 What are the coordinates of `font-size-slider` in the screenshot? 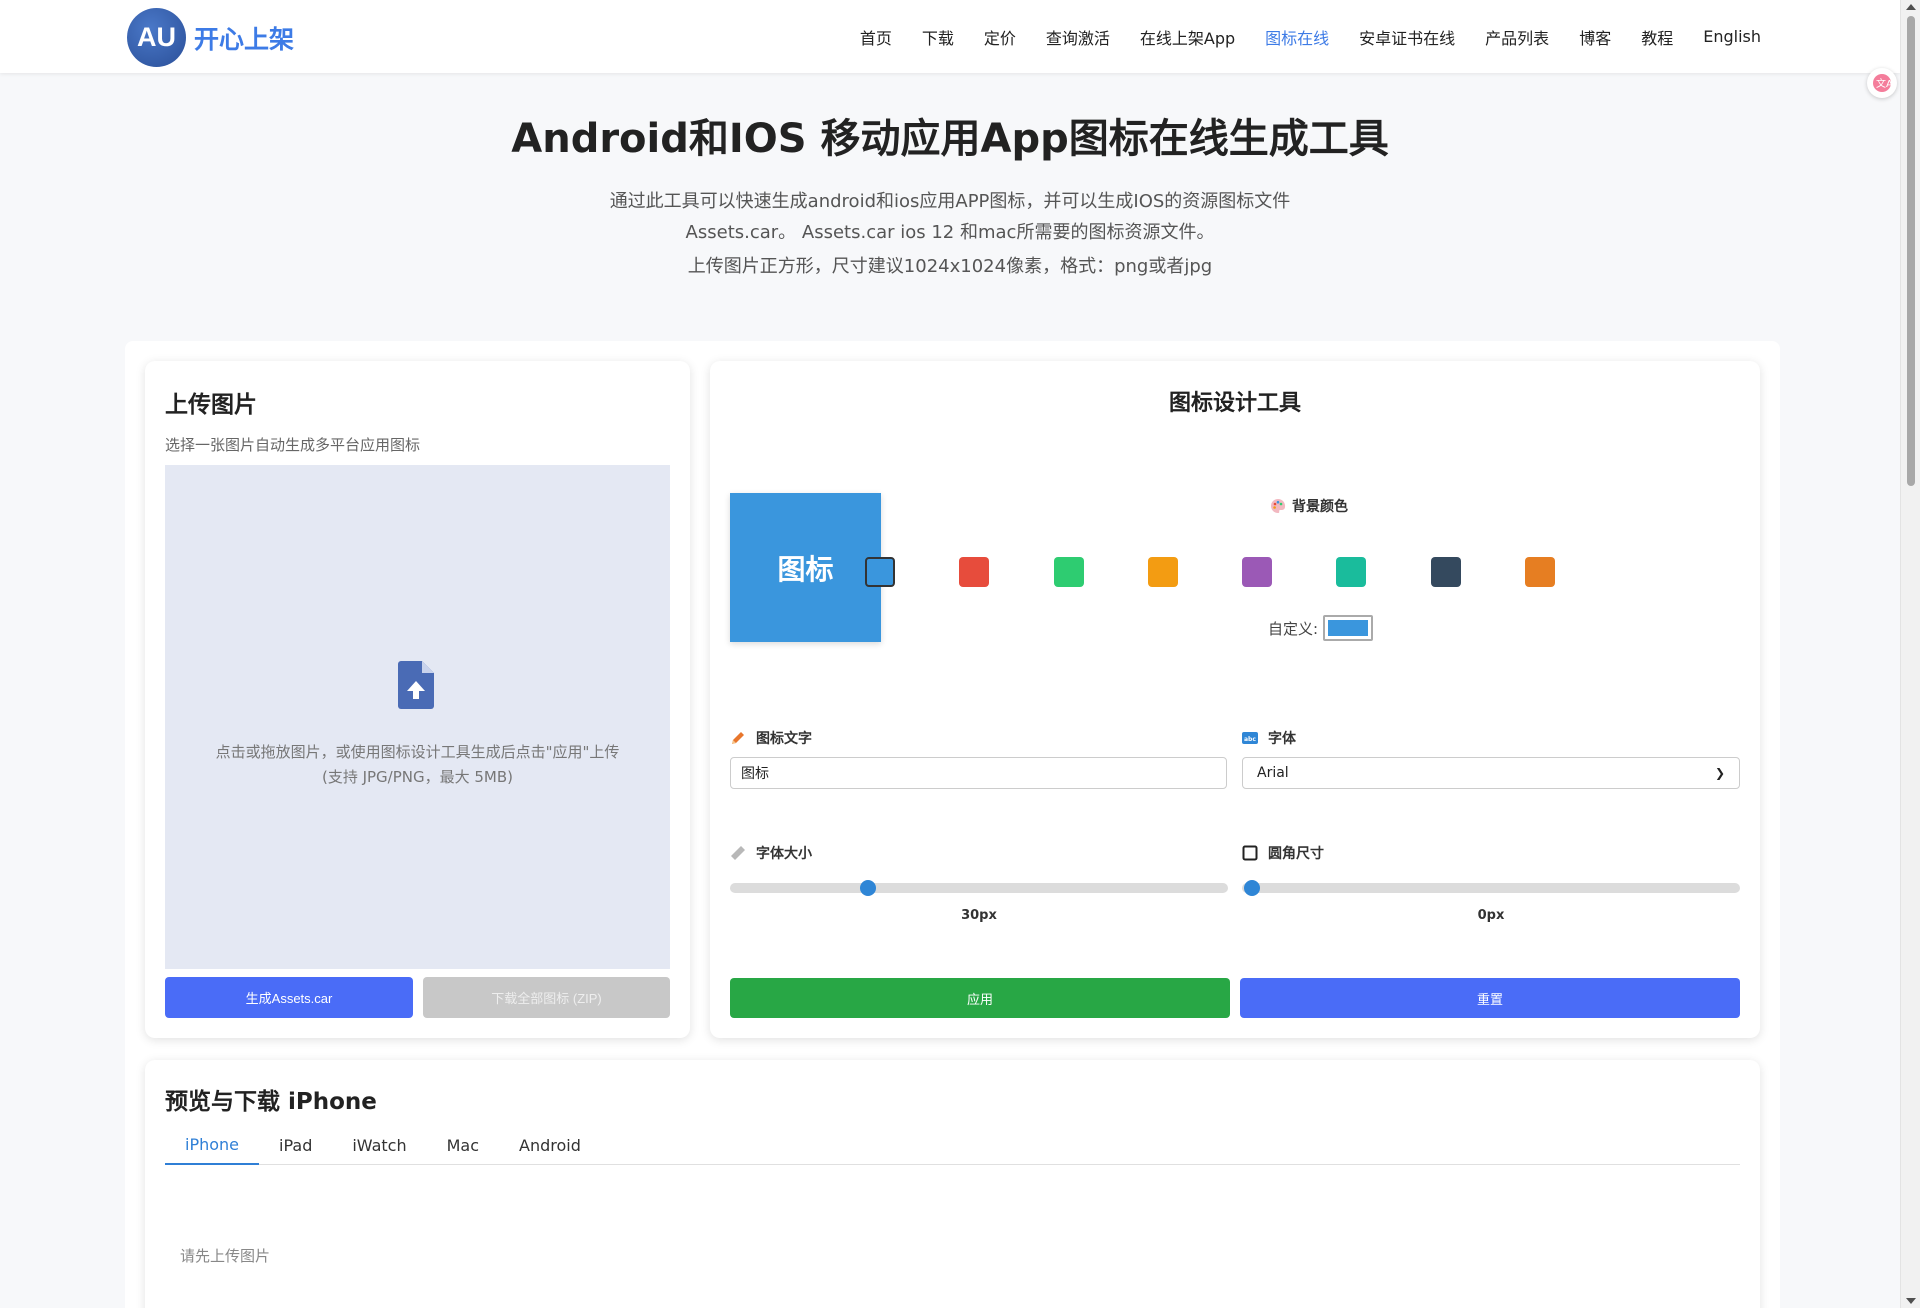 It's located at (979, 888).